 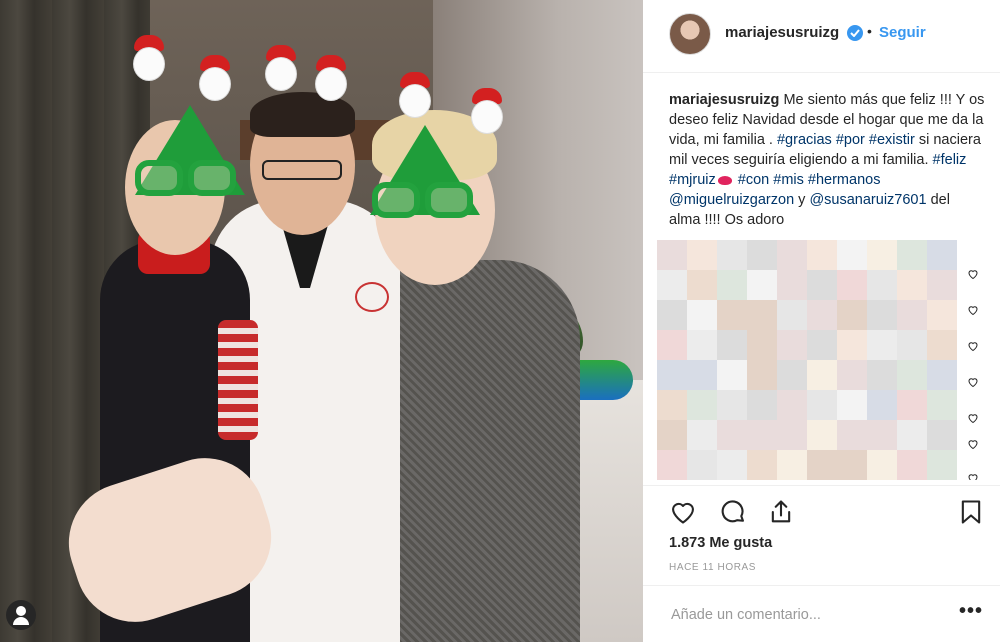 I want to click on pixelated-comments, so click(x=807, y=360).